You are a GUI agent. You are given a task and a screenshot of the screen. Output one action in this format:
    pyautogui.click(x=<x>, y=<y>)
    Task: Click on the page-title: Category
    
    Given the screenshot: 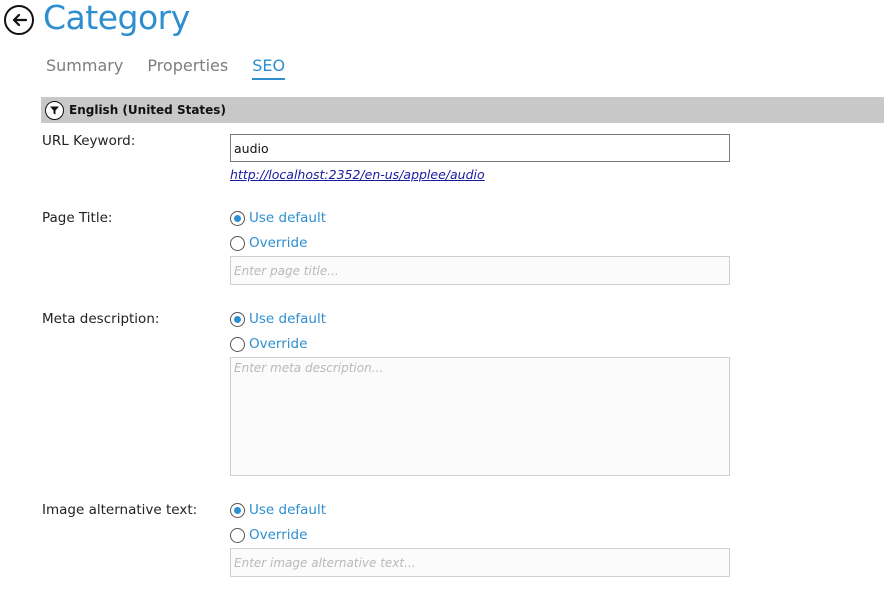 What is the action you would take?
    pyautogui.click(x=116, y=18)
    